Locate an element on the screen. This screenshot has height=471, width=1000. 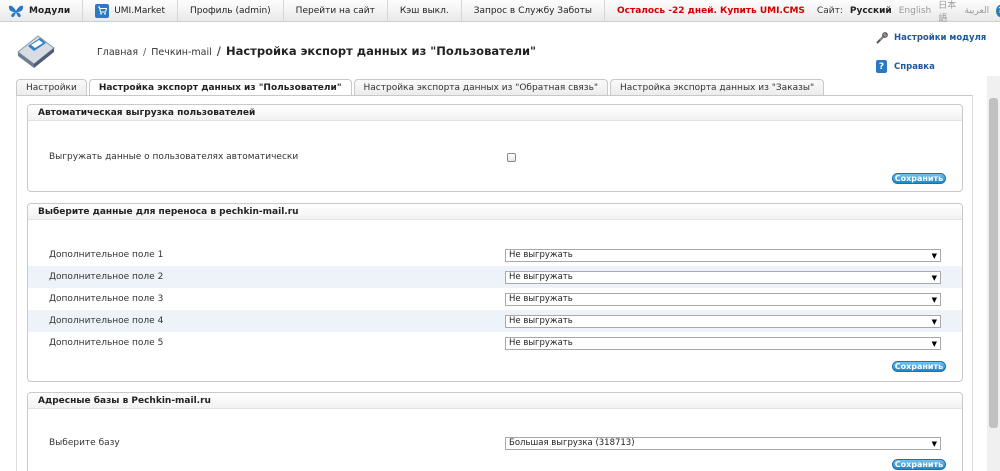
page-scrollbar is located at coordinates (993, 273).